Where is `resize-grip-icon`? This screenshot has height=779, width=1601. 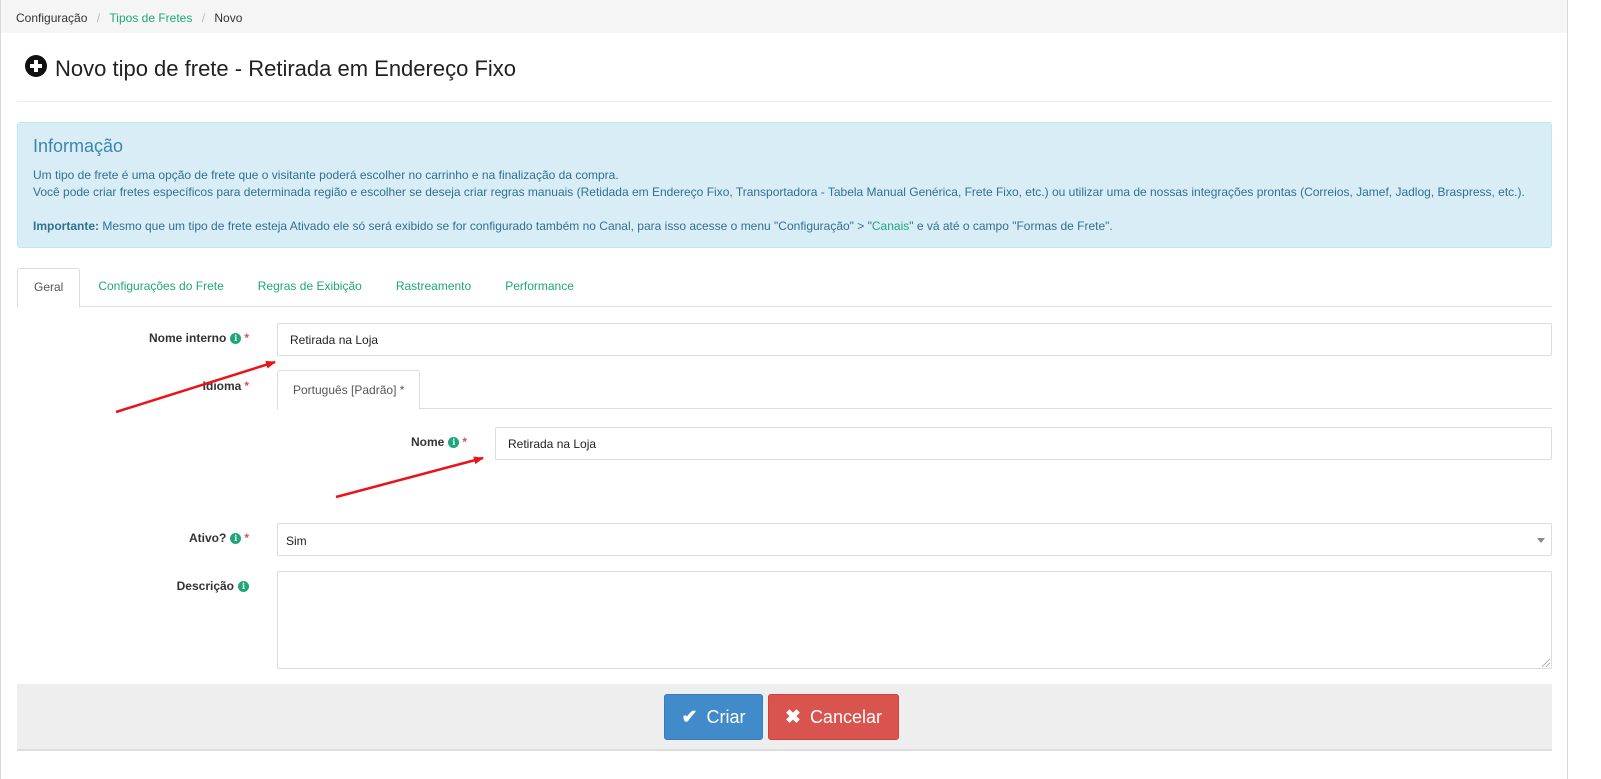
resize-grip-icon is located at coordinates (1546, 663).